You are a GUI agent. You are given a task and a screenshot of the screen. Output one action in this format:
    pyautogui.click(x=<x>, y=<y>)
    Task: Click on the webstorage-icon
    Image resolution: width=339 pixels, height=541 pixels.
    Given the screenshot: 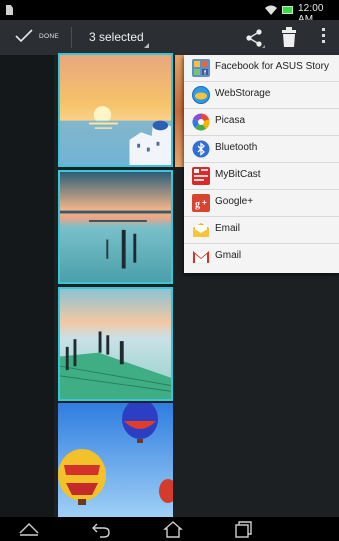 What is the action you would take?
    pyautogui.click(x=201, y=95)
    